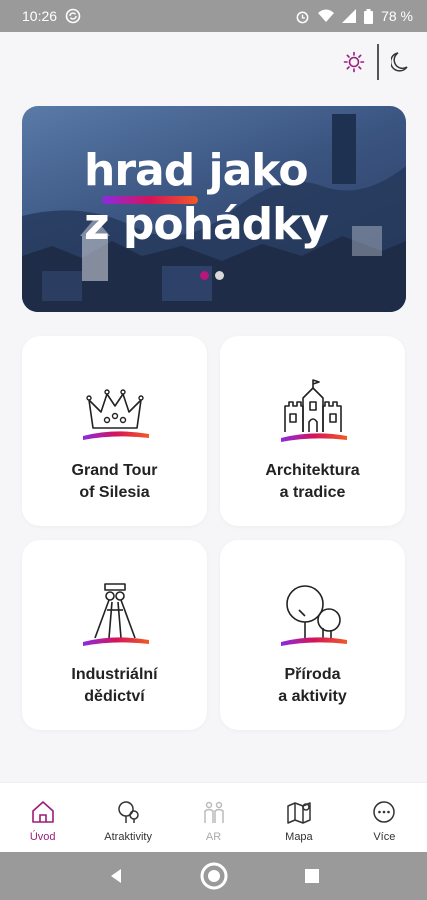 This screenshot has height=900, width=427. I want to click on battery-percent: 78 %, so click(397, 16).